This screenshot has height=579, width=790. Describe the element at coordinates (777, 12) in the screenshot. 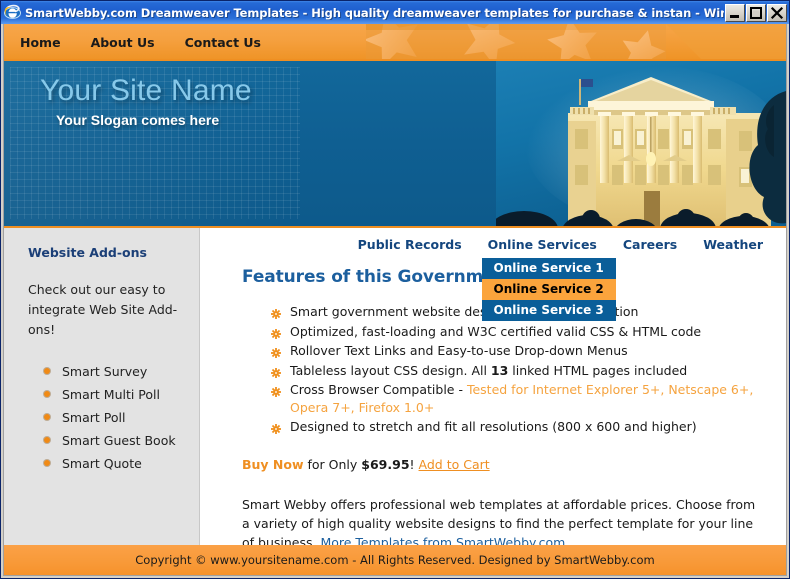

I see `close-button` at that location.